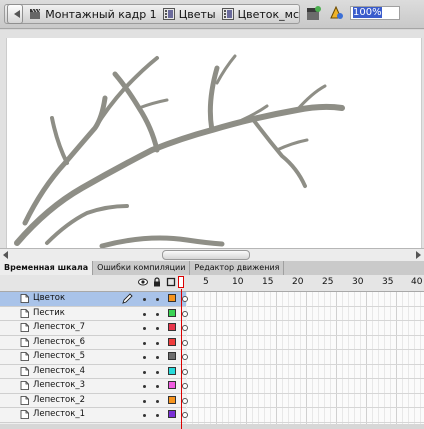 The image size is (424, 429). Describe the element at coordinates (47, 268) in the screenshot. I see `tab-timeline: Временная шкала` at that location.